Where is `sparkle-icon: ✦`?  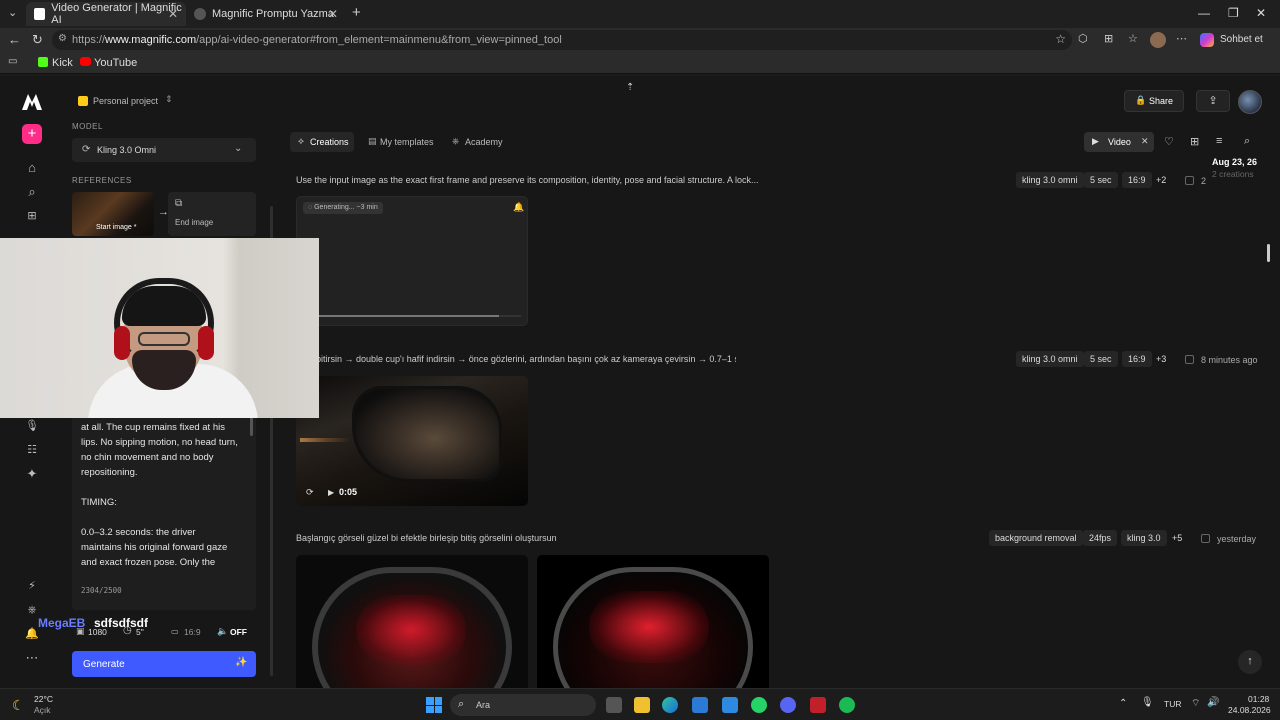 sparkle-icon: ✦ is located at coordinates (32, 474).